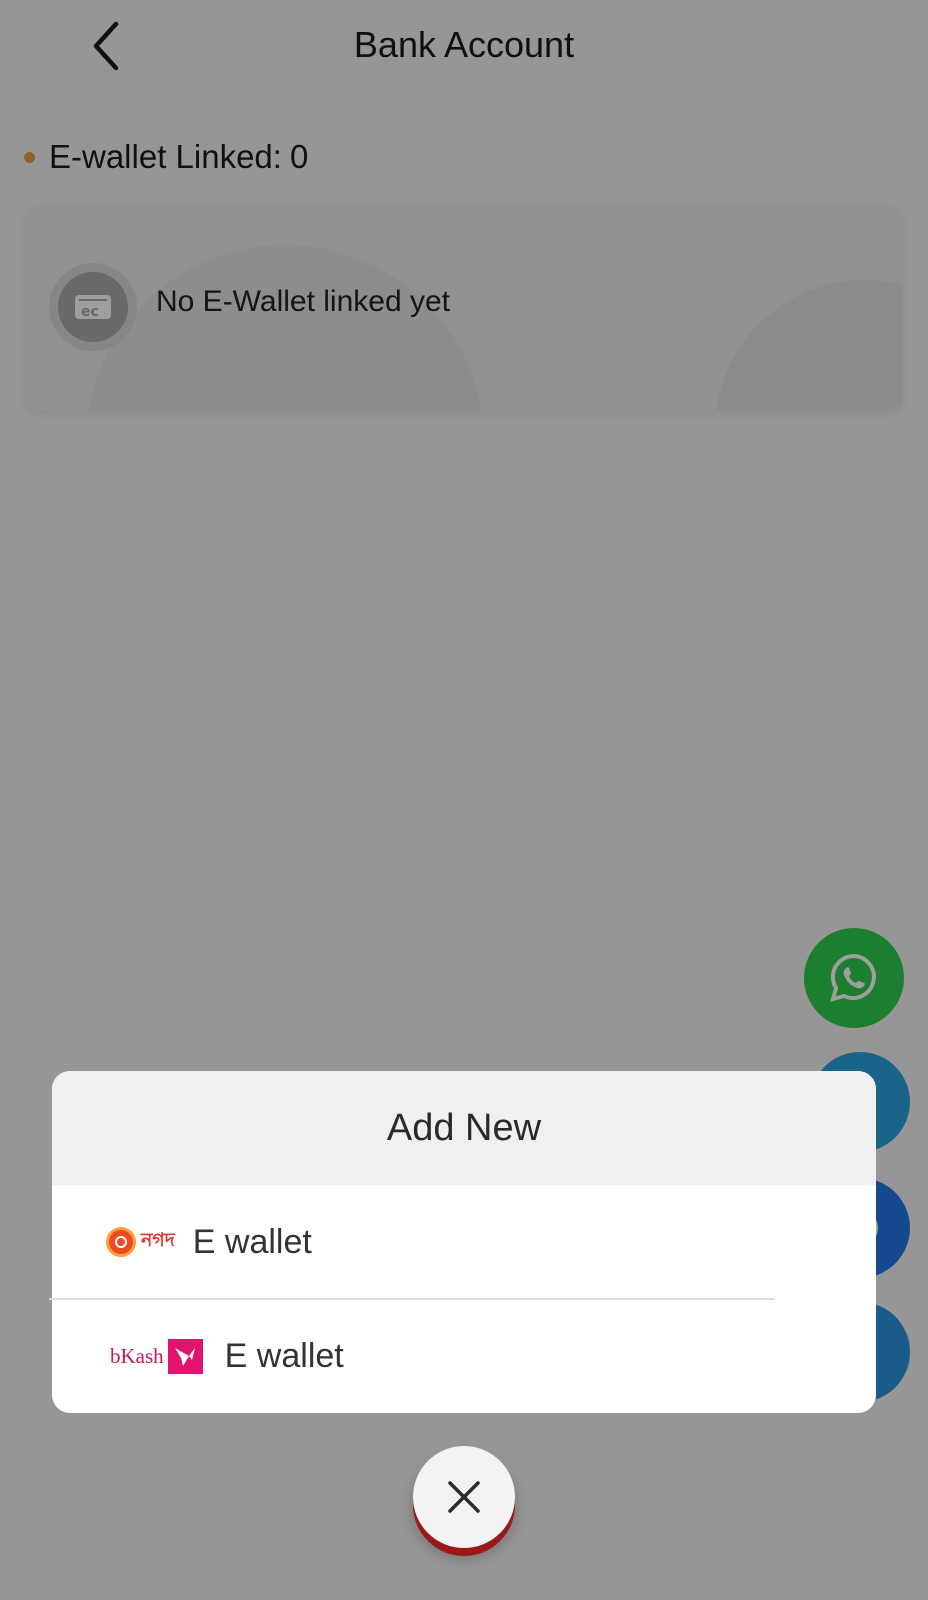 Image resolution: width=928 pixels, height=1600 pixels. I want to click on option-bkash-ewallet: bKash E wallet, so click(464, 1356).